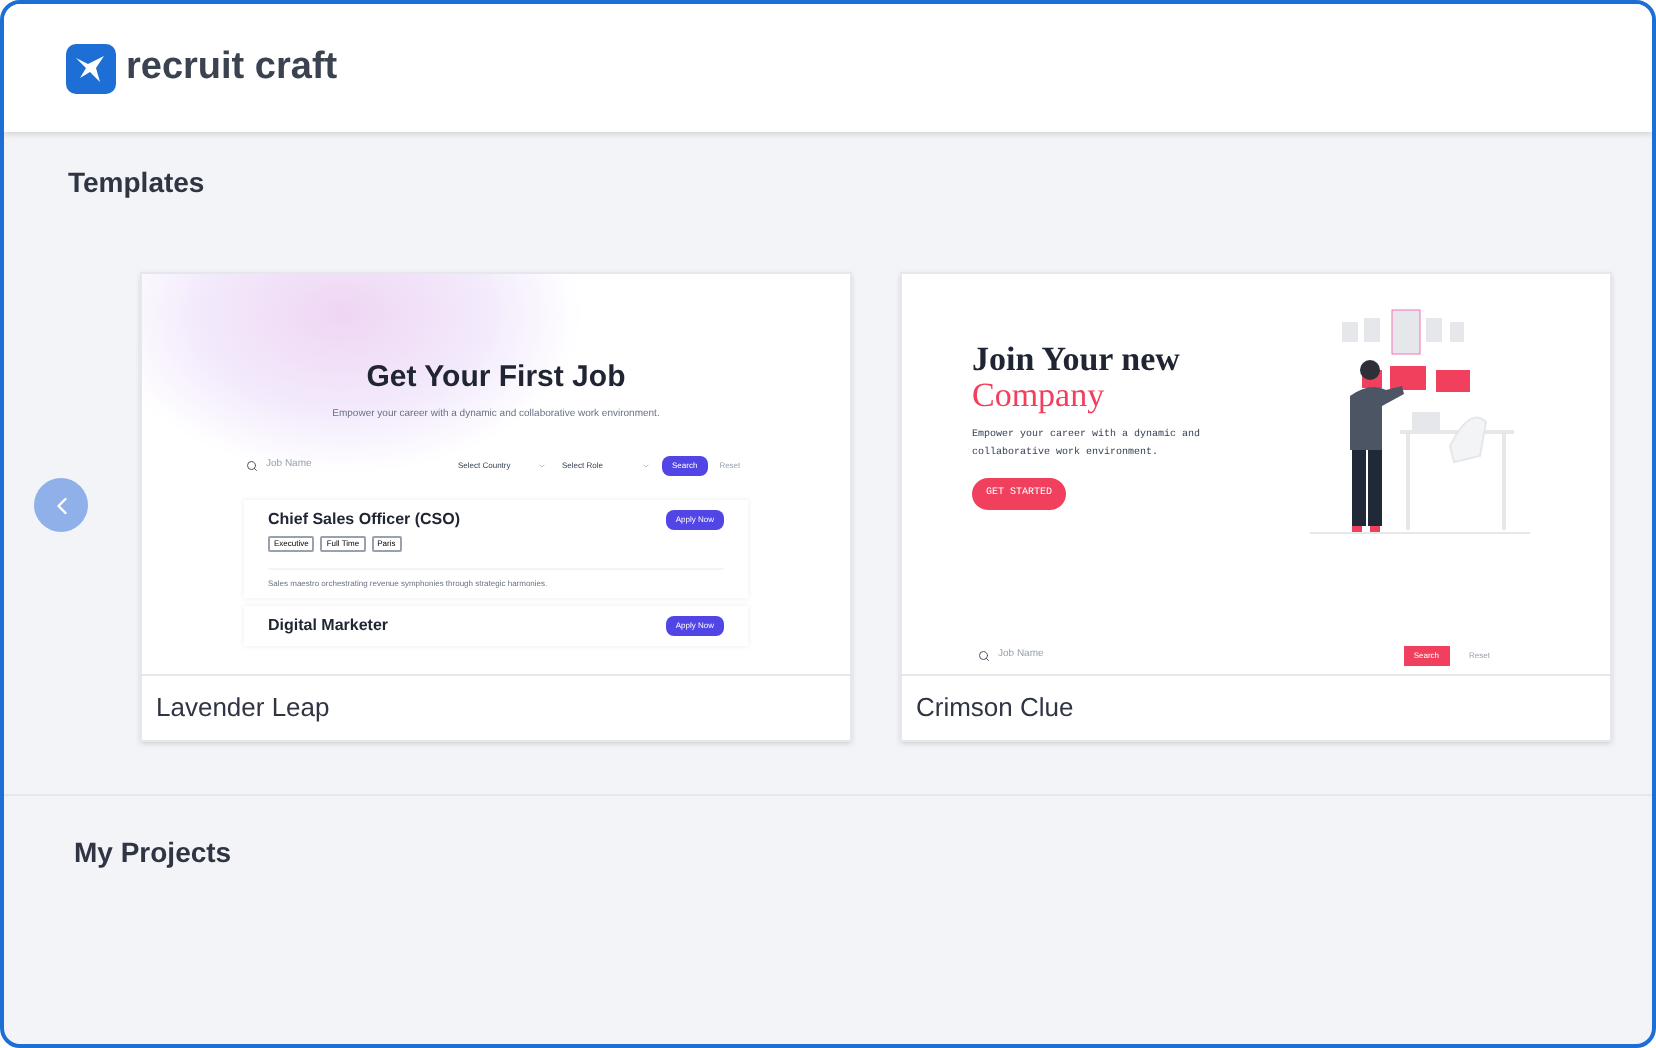  Describe the element at coordinates (154, 853) in the screenshot. I see `section-heading: My Projects` at that location.